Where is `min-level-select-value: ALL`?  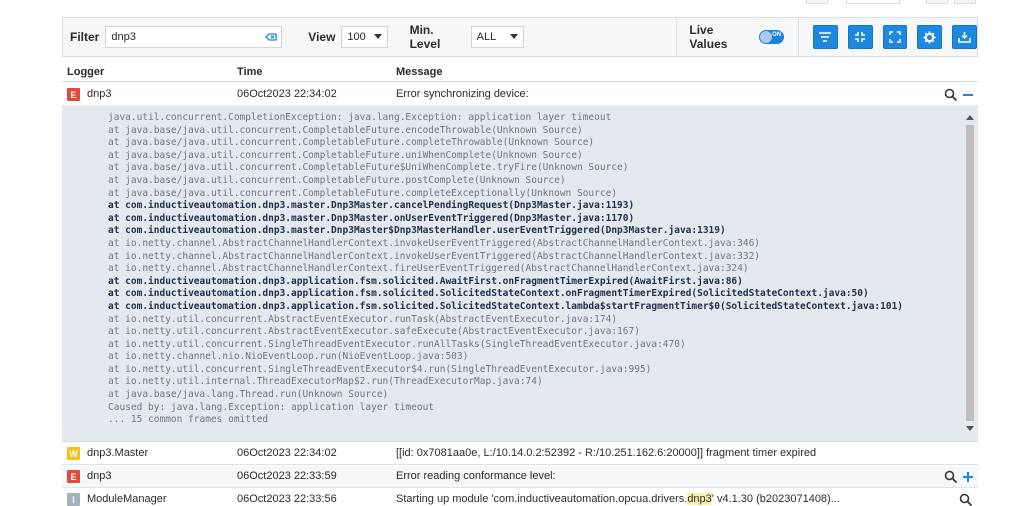 min-level-select-value: ALL is located at coordinates (486, 37).